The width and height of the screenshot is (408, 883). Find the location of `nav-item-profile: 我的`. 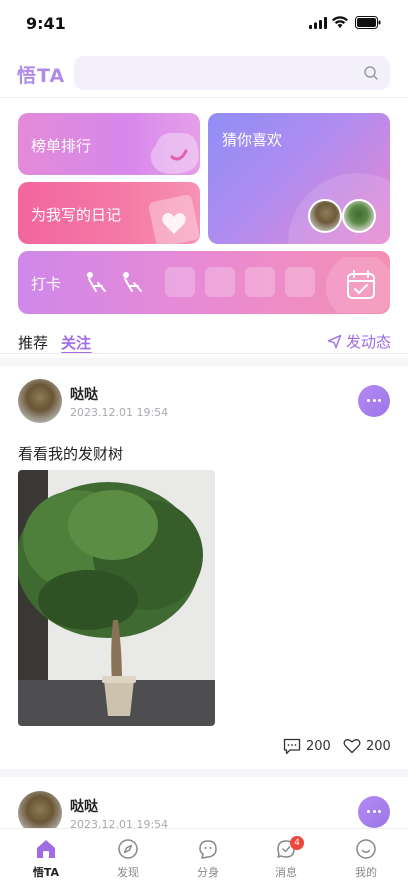

nav-item-profile: 我的 is located at coordinates (366, 856).